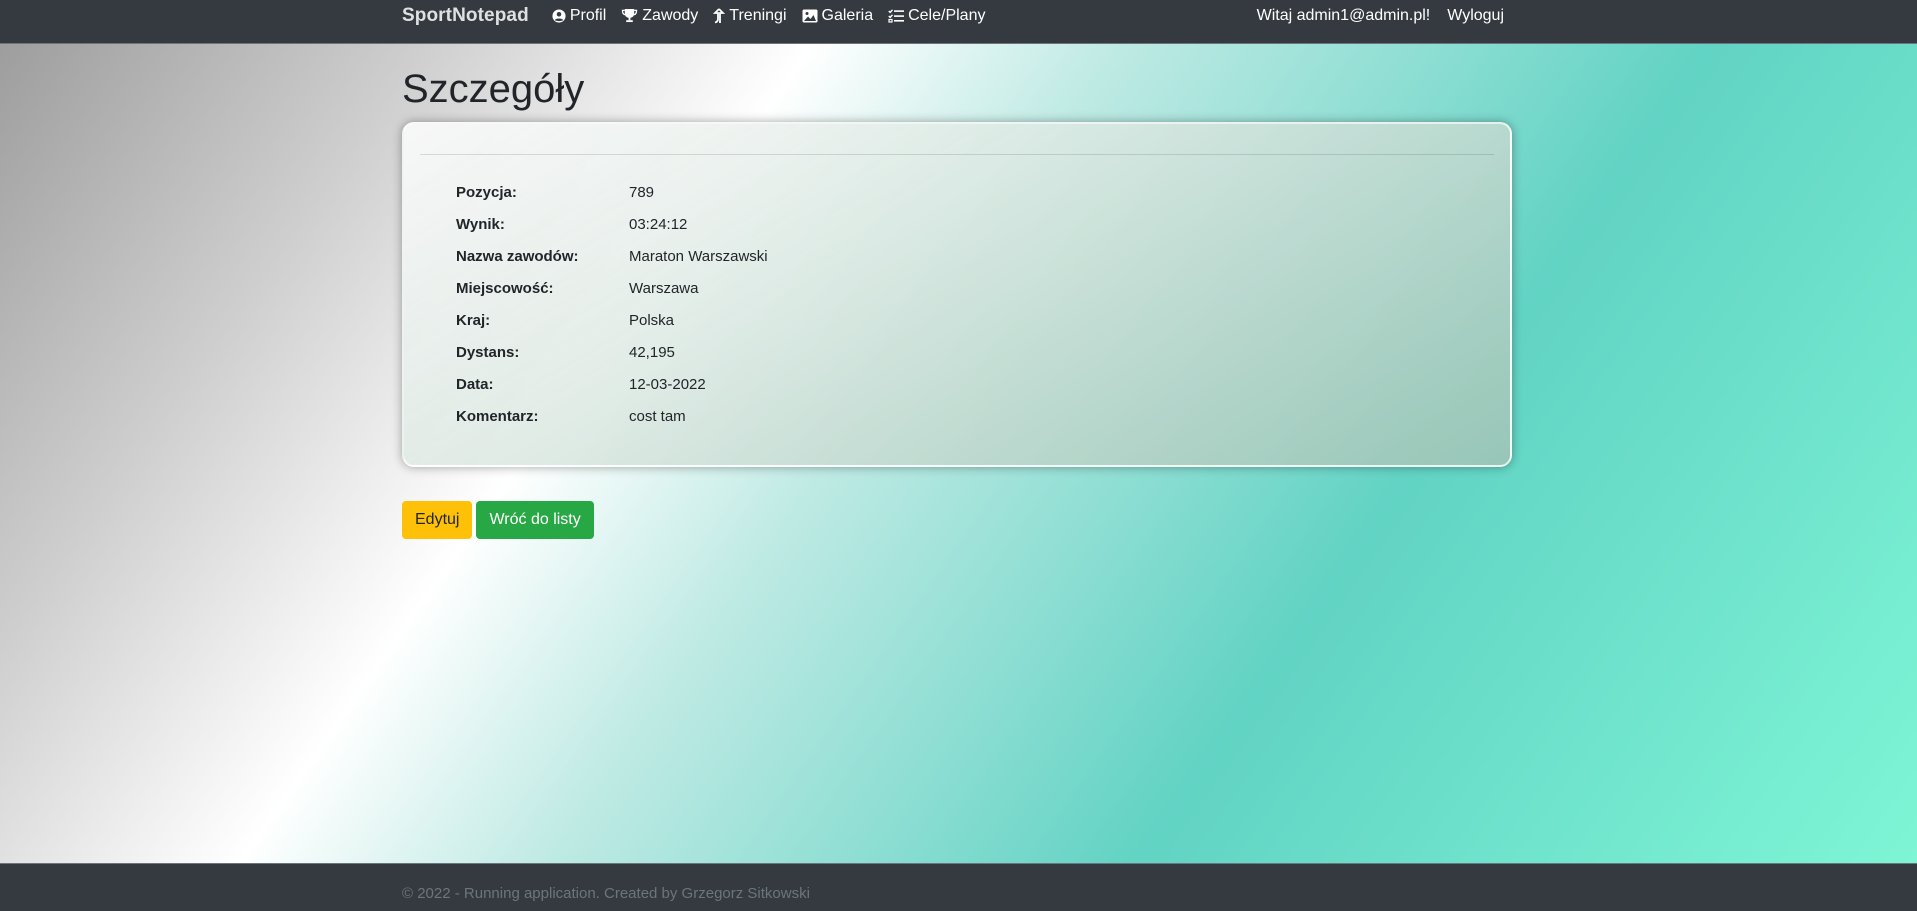  I want to click on detail-label: Komentarz:, so click(497, 416).